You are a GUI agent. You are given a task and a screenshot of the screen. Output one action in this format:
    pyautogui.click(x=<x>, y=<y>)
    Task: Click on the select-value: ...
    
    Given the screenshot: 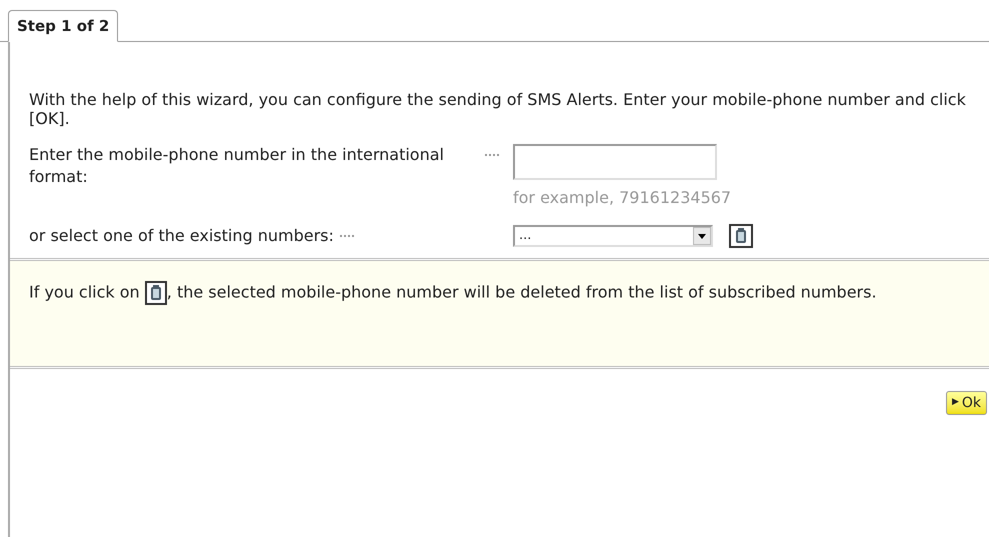 What is the action you would take?
    pyautogui.click(x=525, y=236)
    